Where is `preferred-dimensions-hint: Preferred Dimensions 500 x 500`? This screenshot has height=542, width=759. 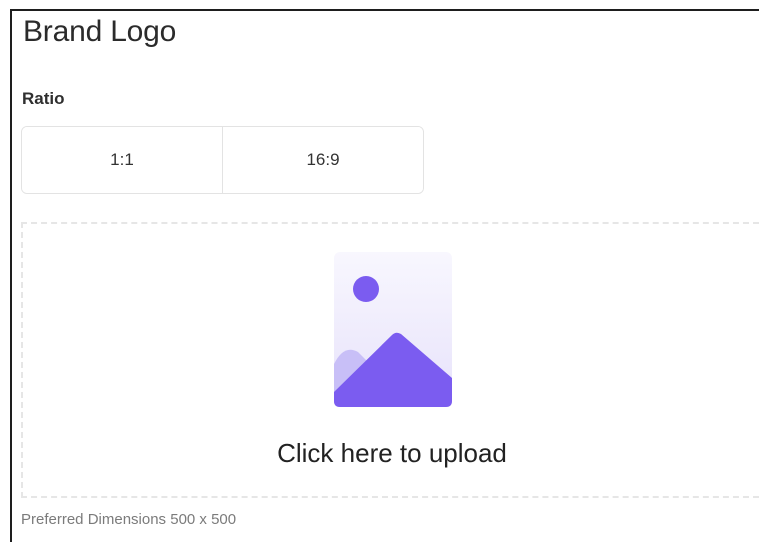
preferred-dimensions-hint: Preferred Dimensions 500 x 500 is located at coordinates (129, 519).